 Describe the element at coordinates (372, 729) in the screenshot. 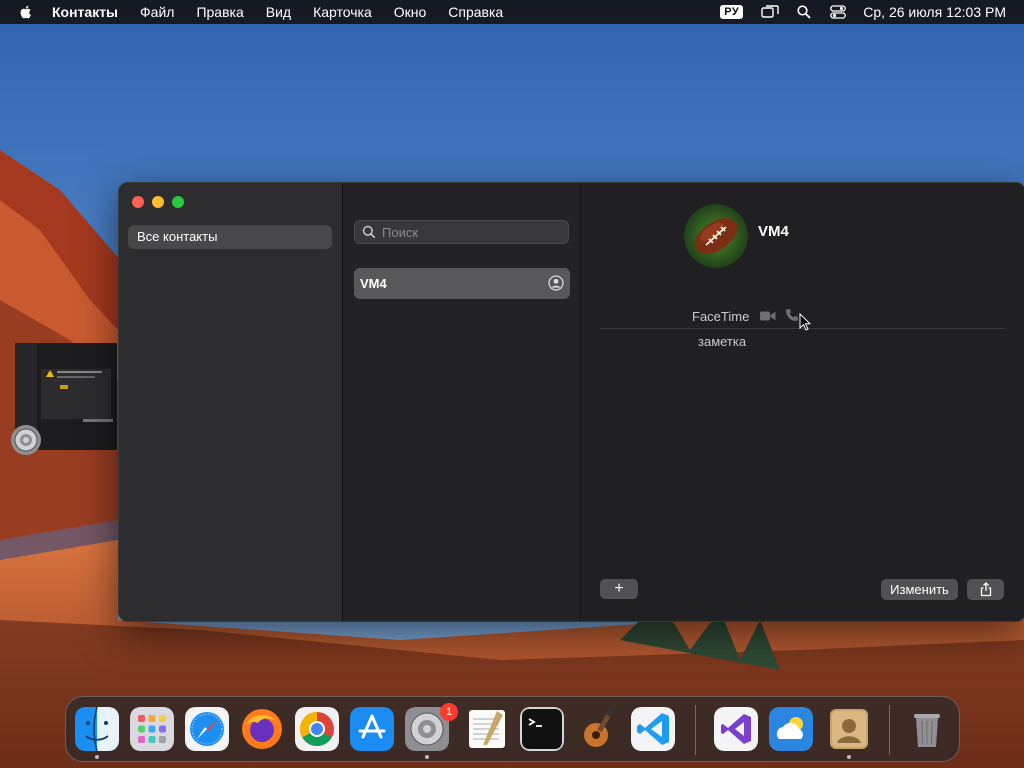

I see `app-store-icon` at that location.